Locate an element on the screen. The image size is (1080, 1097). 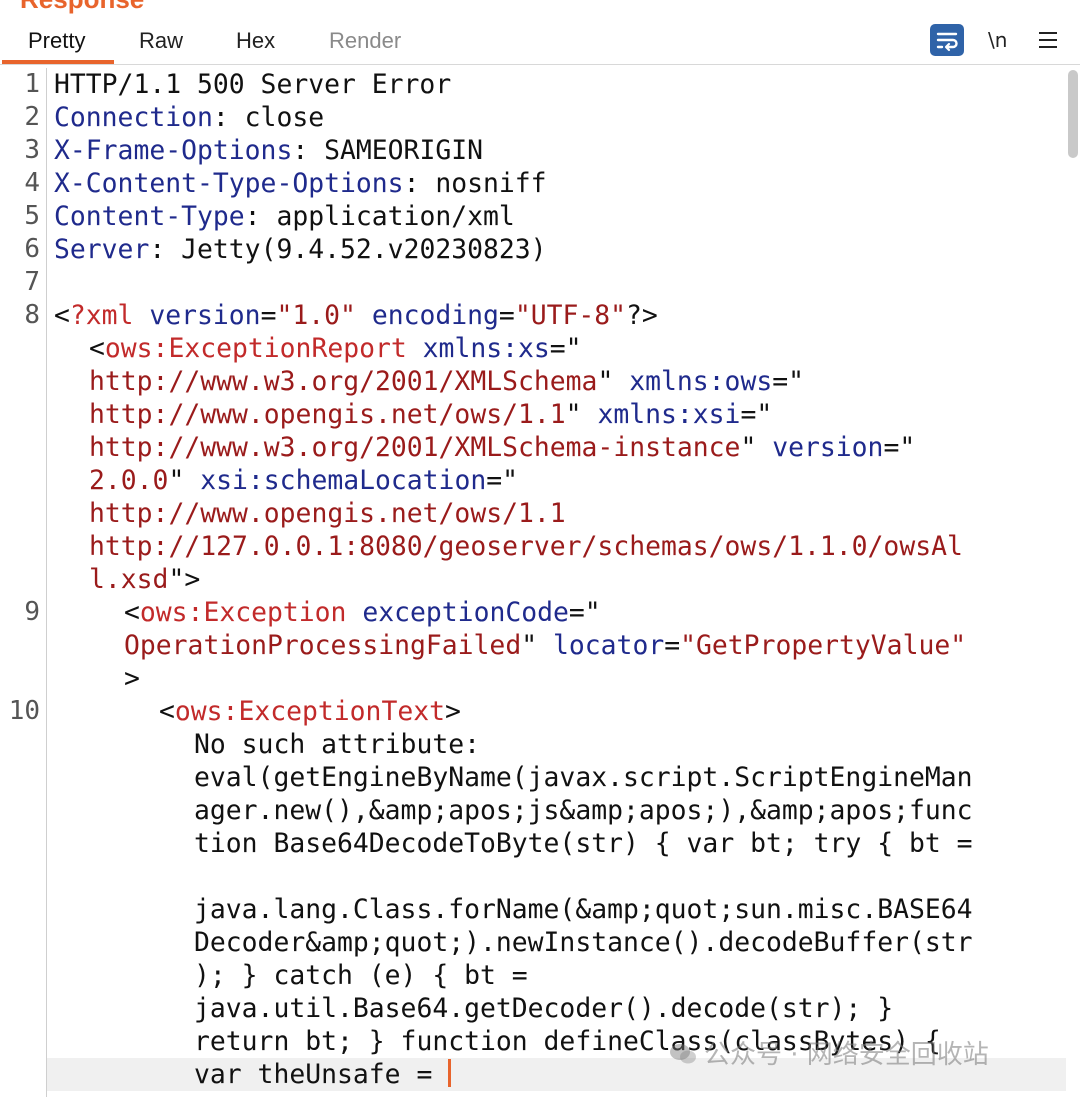
line-number: 5 is located at coordinates (32, 216).